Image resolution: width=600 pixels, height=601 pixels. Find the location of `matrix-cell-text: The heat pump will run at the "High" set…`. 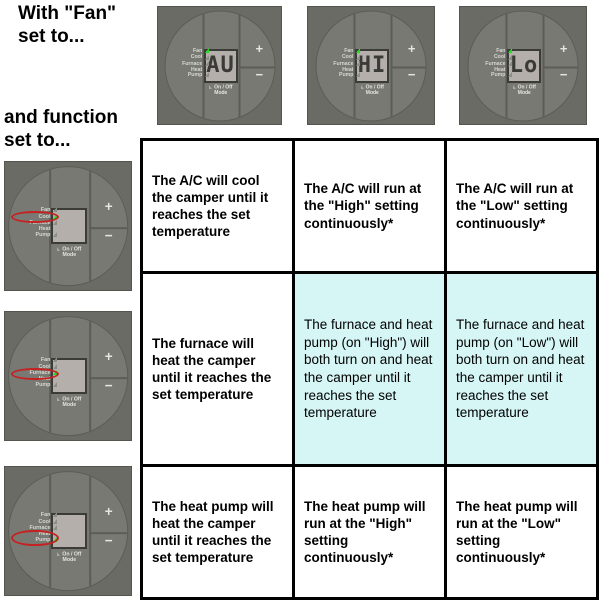

matrix-cell-text: The heat pump will run at the "High" set… is located at coordinates (365, 532).